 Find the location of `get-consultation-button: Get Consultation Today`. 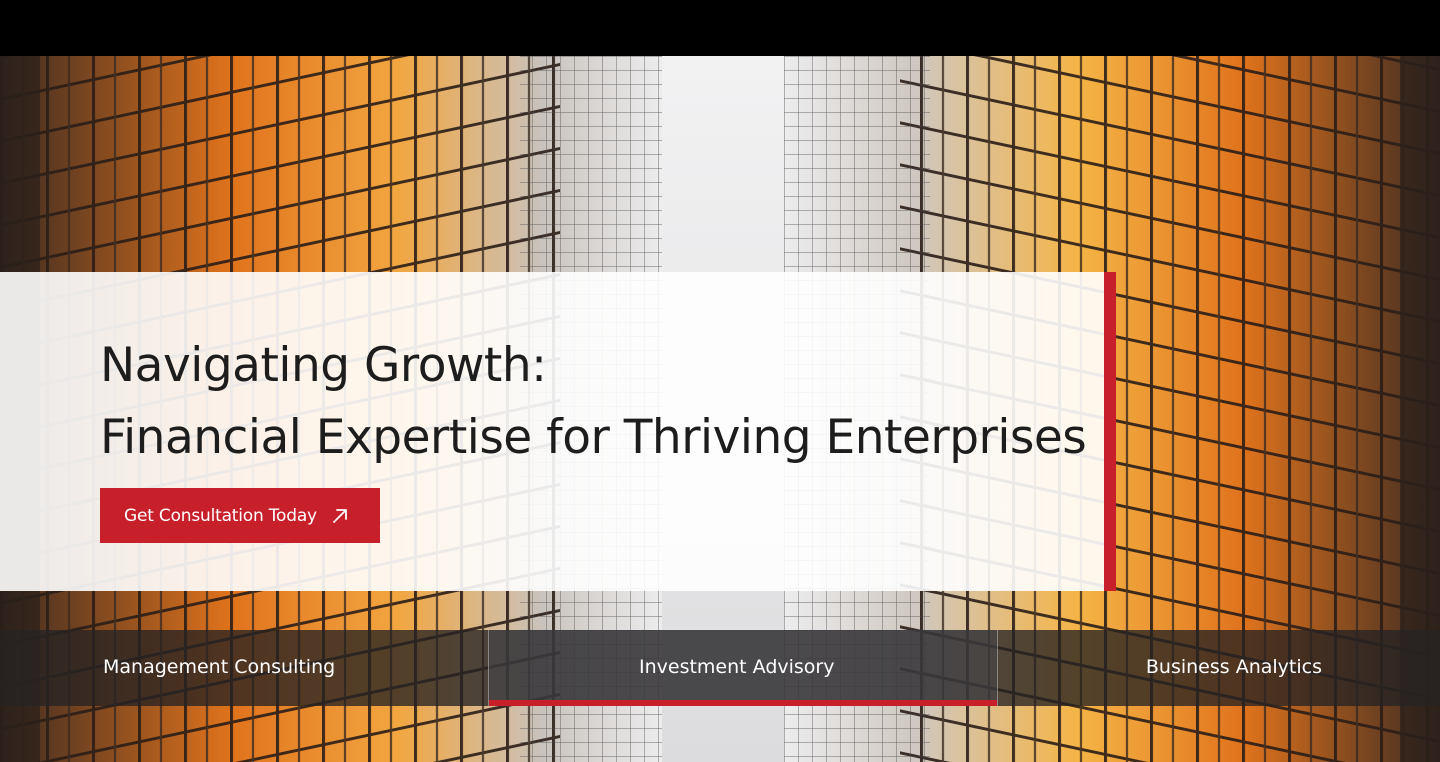

get-consultation-button: Get Consultation Today is located at coordinates (240, 515).